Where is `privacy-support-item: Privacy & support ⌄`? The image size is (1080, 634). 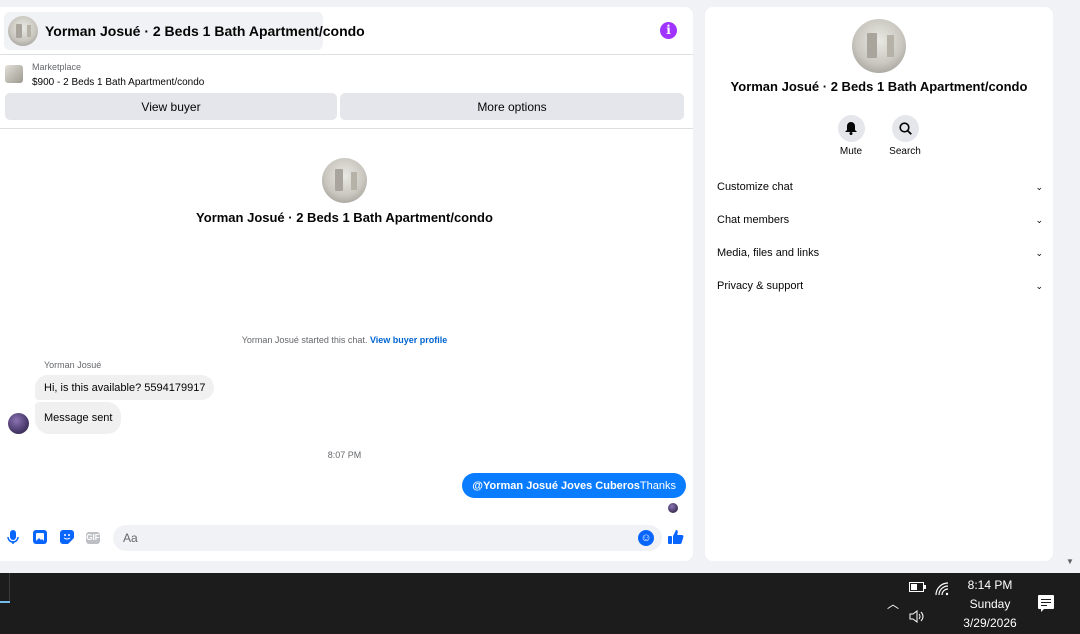
privacy-support-item: Privacy & support ⌄ is located at coordinates (880, 286).